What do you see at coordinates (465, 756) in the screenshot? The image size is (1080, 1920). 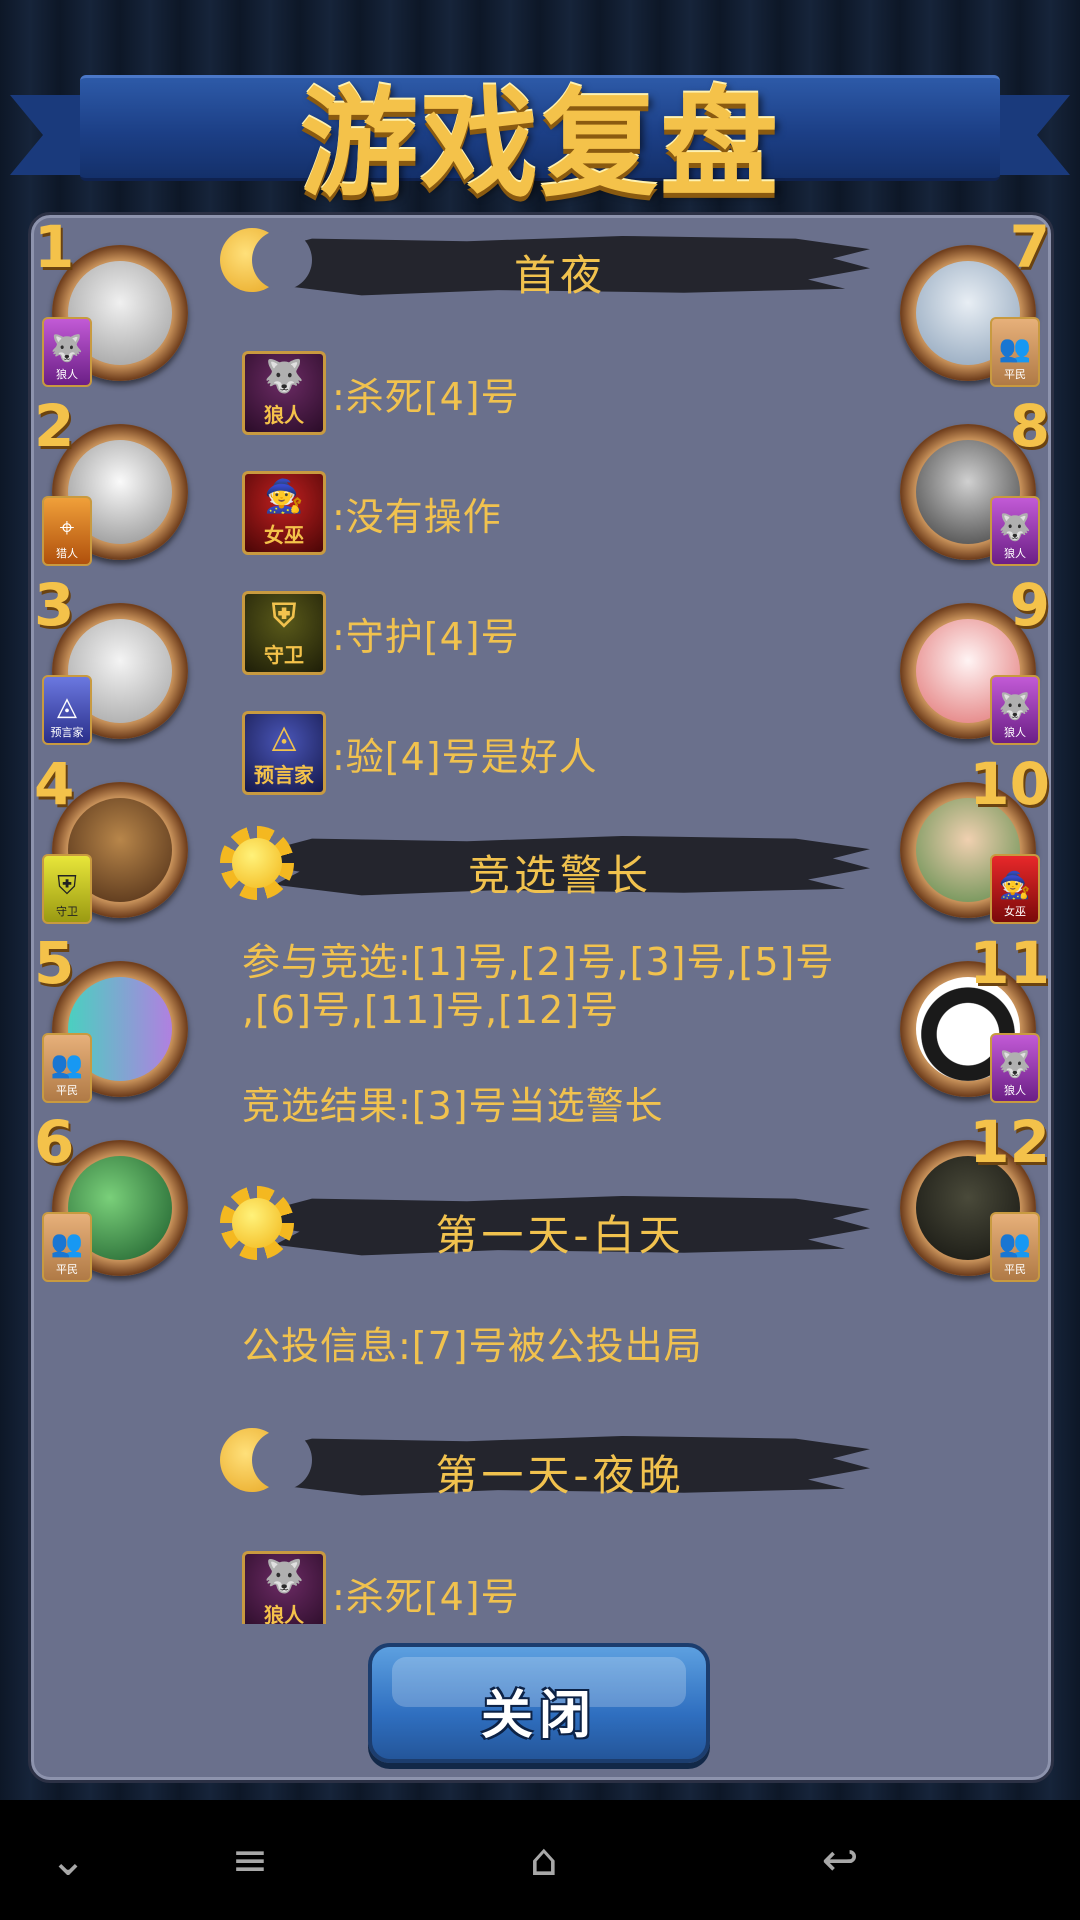 I see `action-text: :验[4]号是好人` at bounding box center [465, 756].